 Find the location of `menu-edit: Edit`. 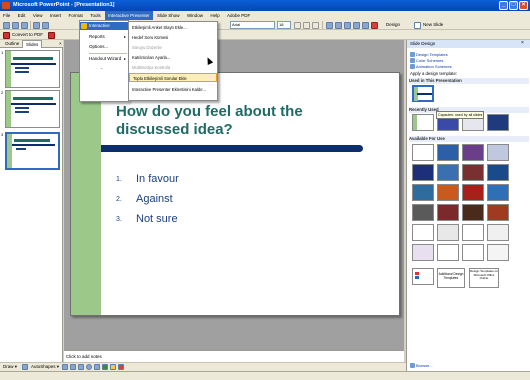

menu-edit: Edit is located at coordinates (22, 15).